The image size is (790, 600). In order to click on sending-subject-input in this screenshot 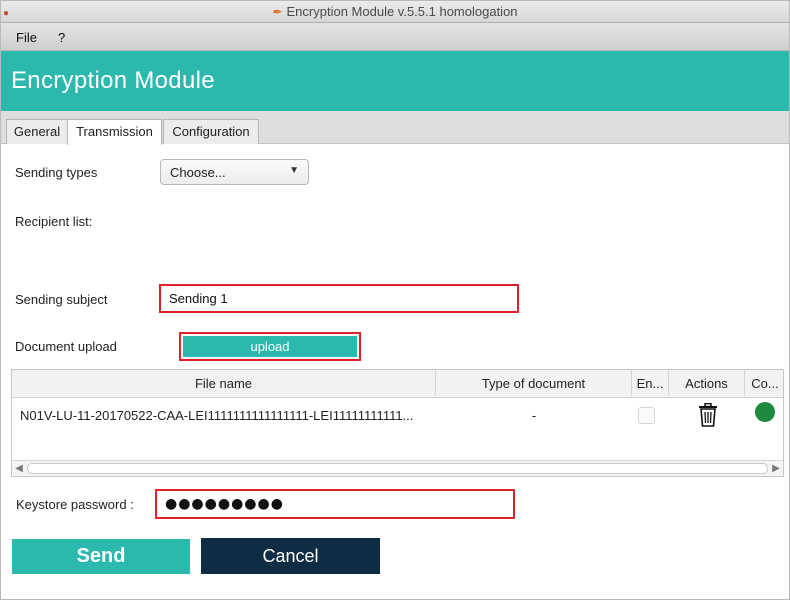, I will do `click(339, 298)`.